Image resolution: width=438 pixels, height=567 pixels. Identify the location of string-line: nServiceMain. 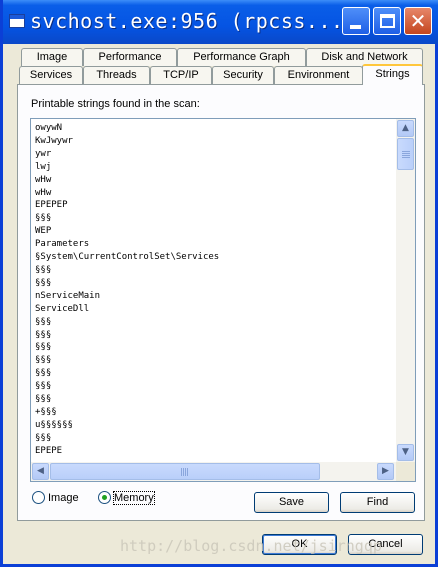
(127, 296).